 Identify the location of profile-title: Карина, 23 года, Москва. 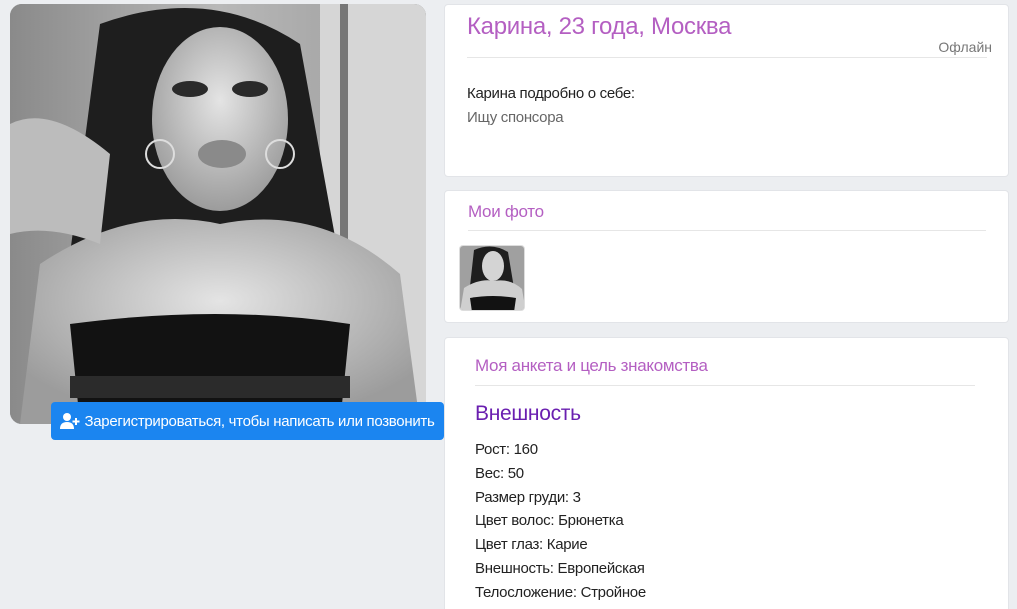
(599, 26).